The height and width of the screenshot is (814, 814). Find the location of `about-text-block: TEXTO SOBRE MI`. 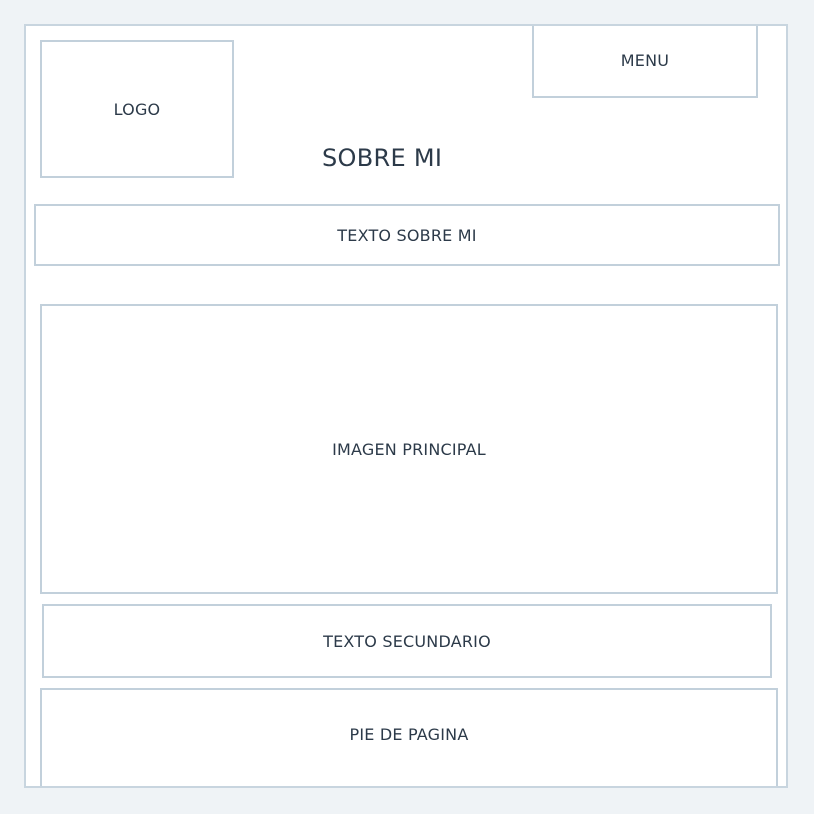

about-text-block: TEXTO SOBRE MI is located at coordinates (407, 235).